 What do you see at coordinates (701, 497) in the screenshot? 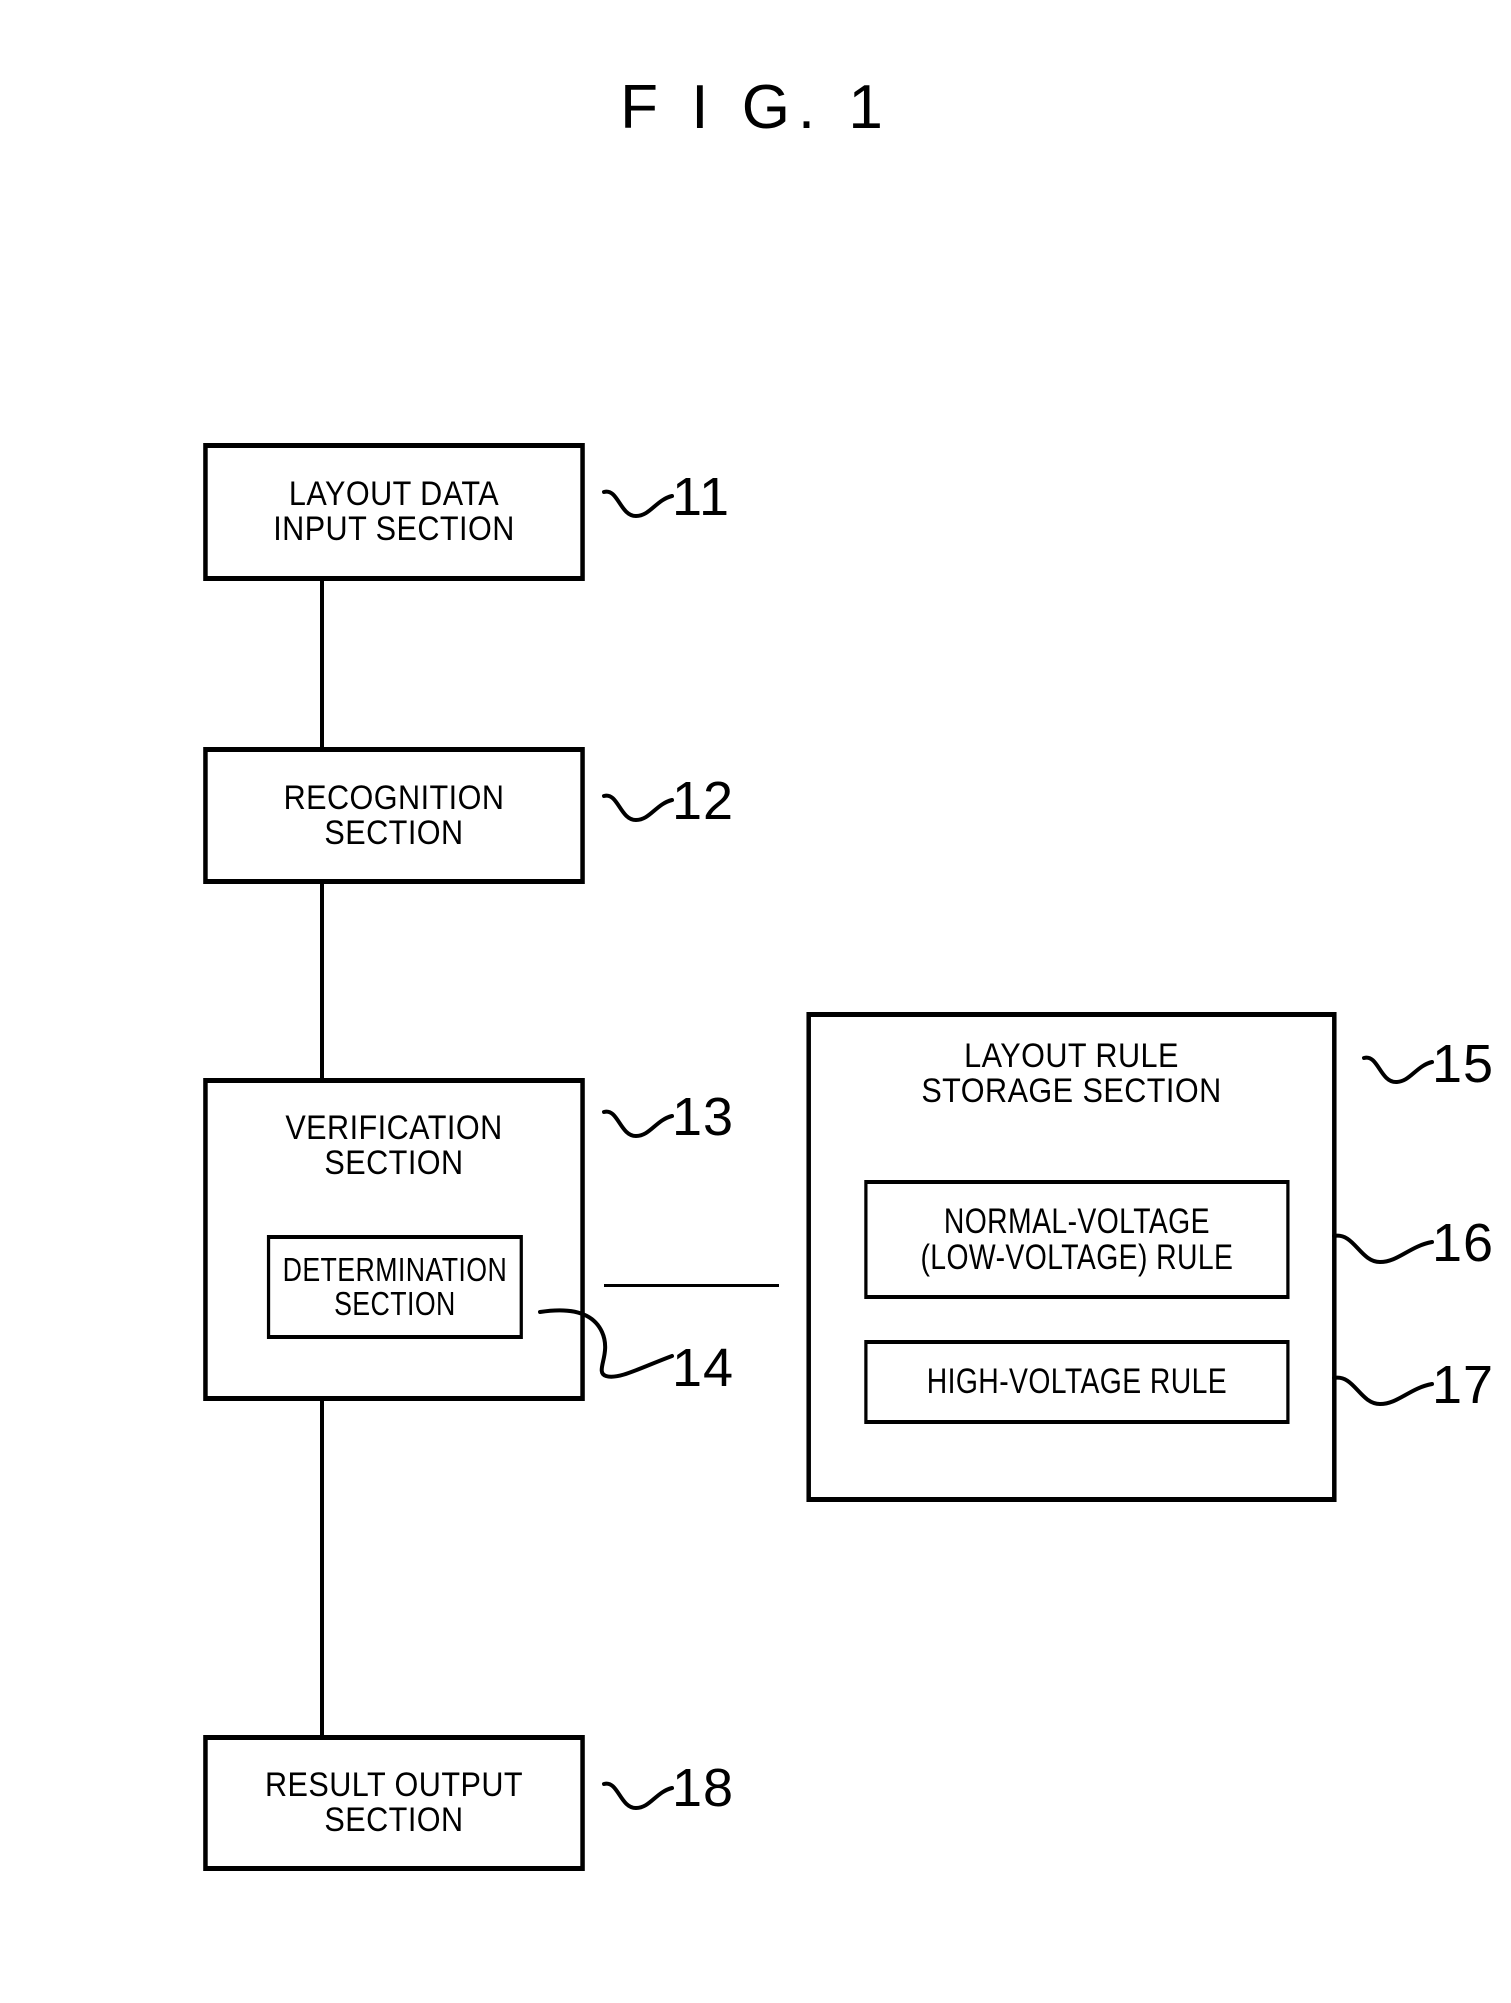
I see `reference-numeral-11: 11` at bounding box center [701, 497].